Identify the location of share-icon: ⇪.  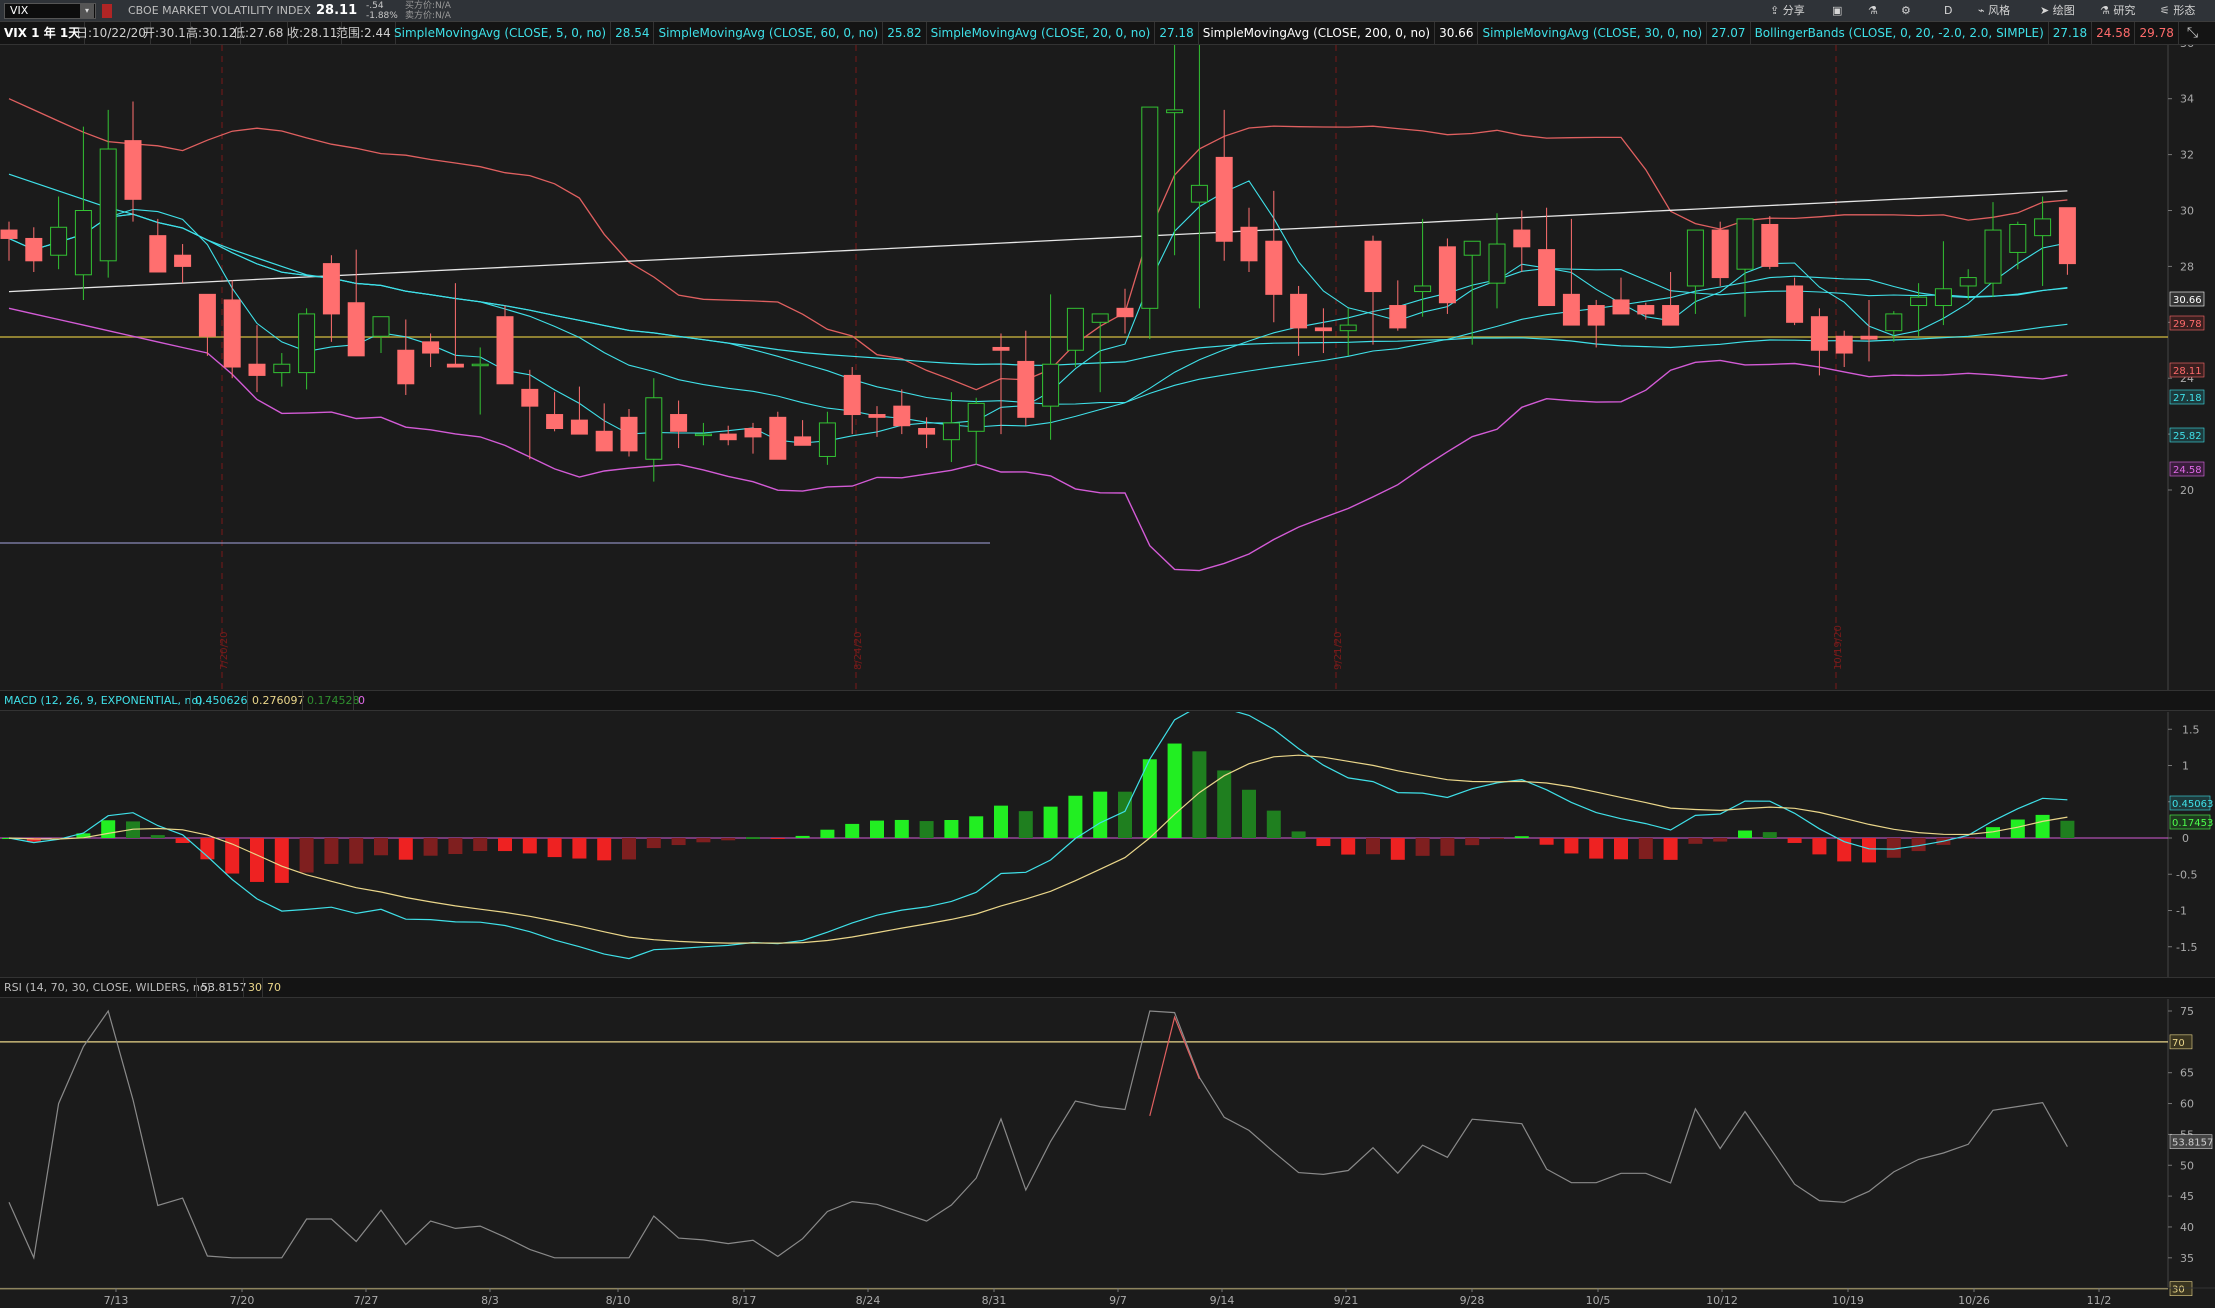
(1776, 10).